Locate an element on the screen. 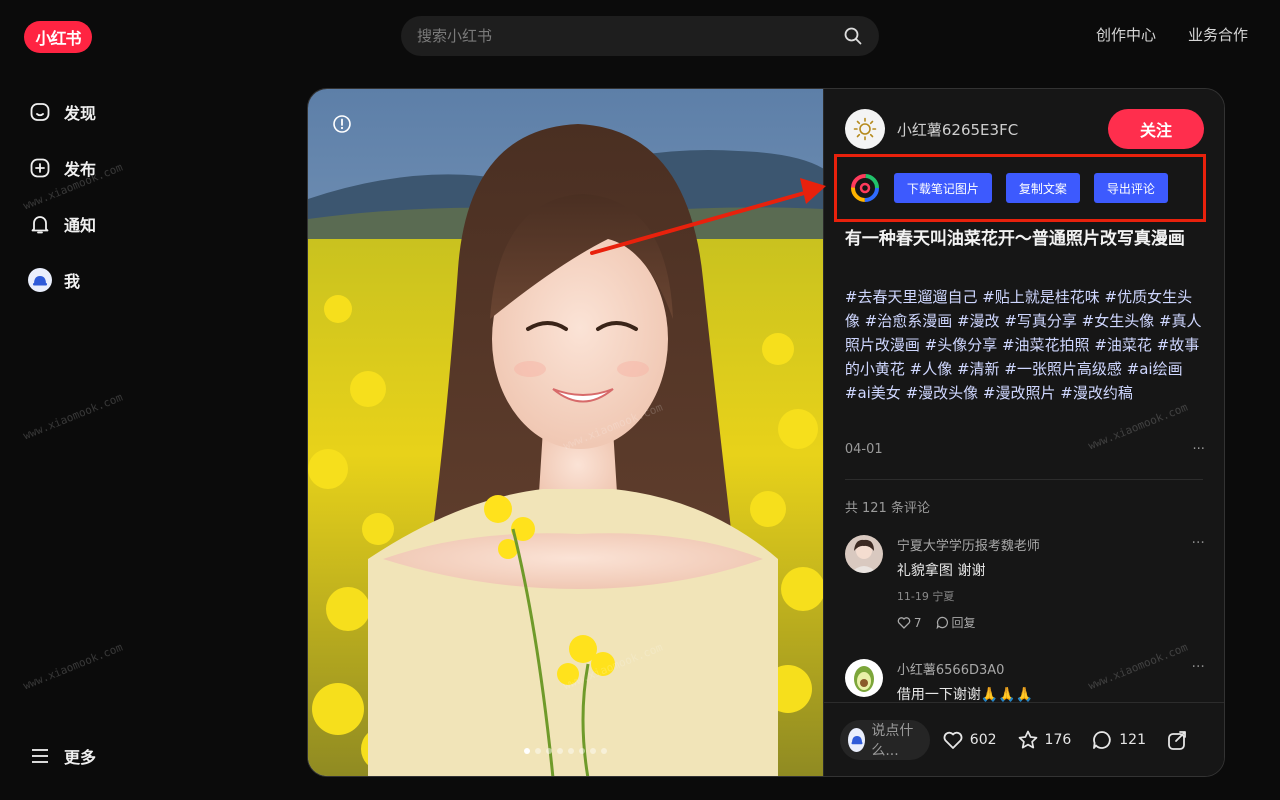  note-date: 04-01 is located at coordinates (863, 449).